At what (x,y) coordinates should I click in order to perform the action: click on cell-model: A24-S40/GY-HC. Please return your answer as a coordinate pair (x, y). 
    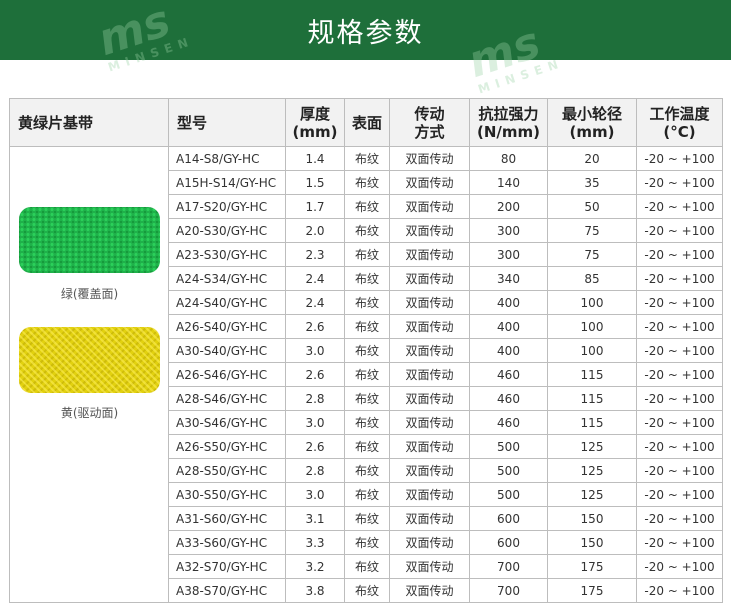
    Looking at the image, I should click on (227, 302).